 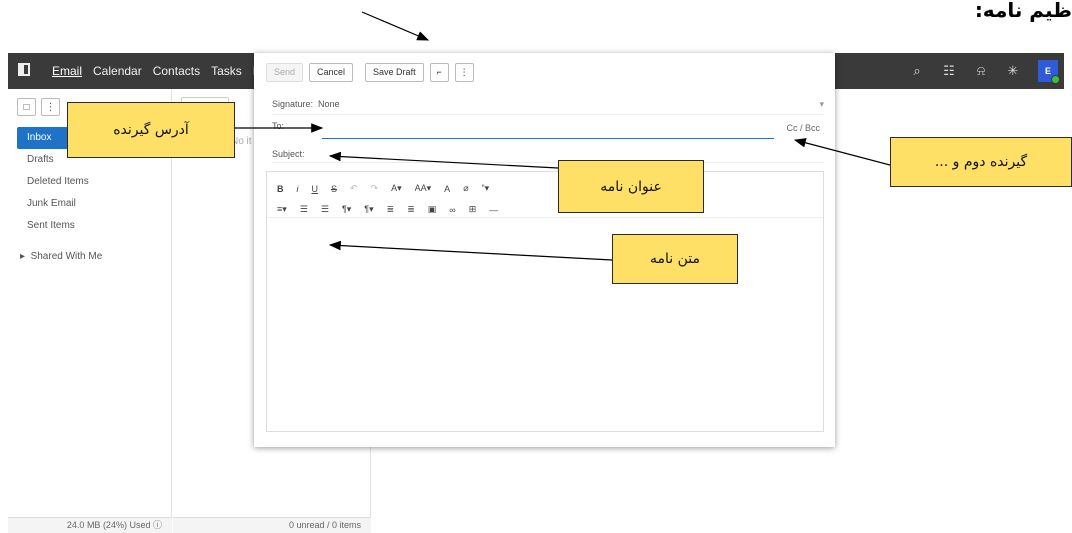 I want to click on to-input, so click(x=548, y=138).